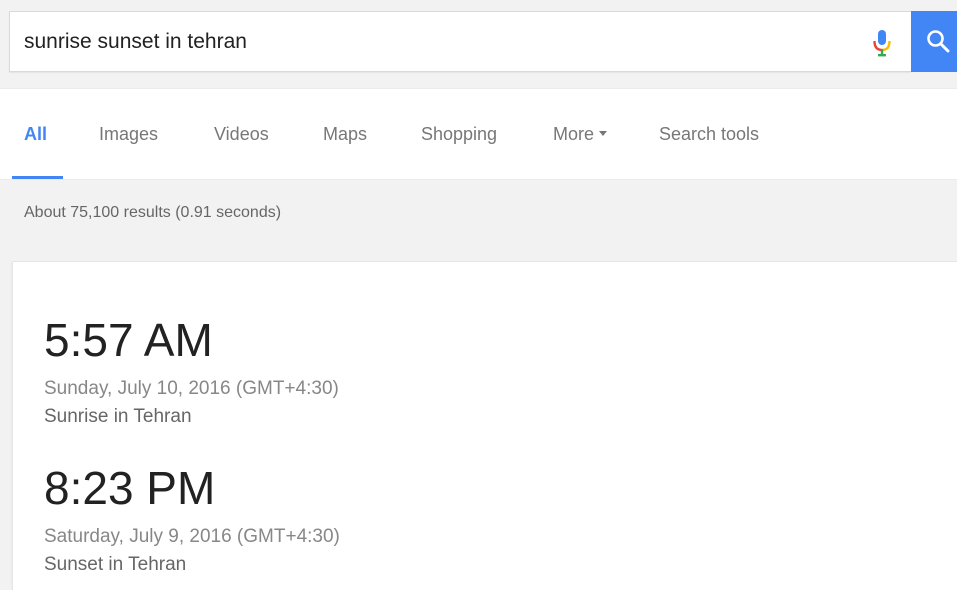  Describe the element at coordinates (118, 416) in the screenshot. I see `sunrise-label: Sunrise in Tehran` at that location.